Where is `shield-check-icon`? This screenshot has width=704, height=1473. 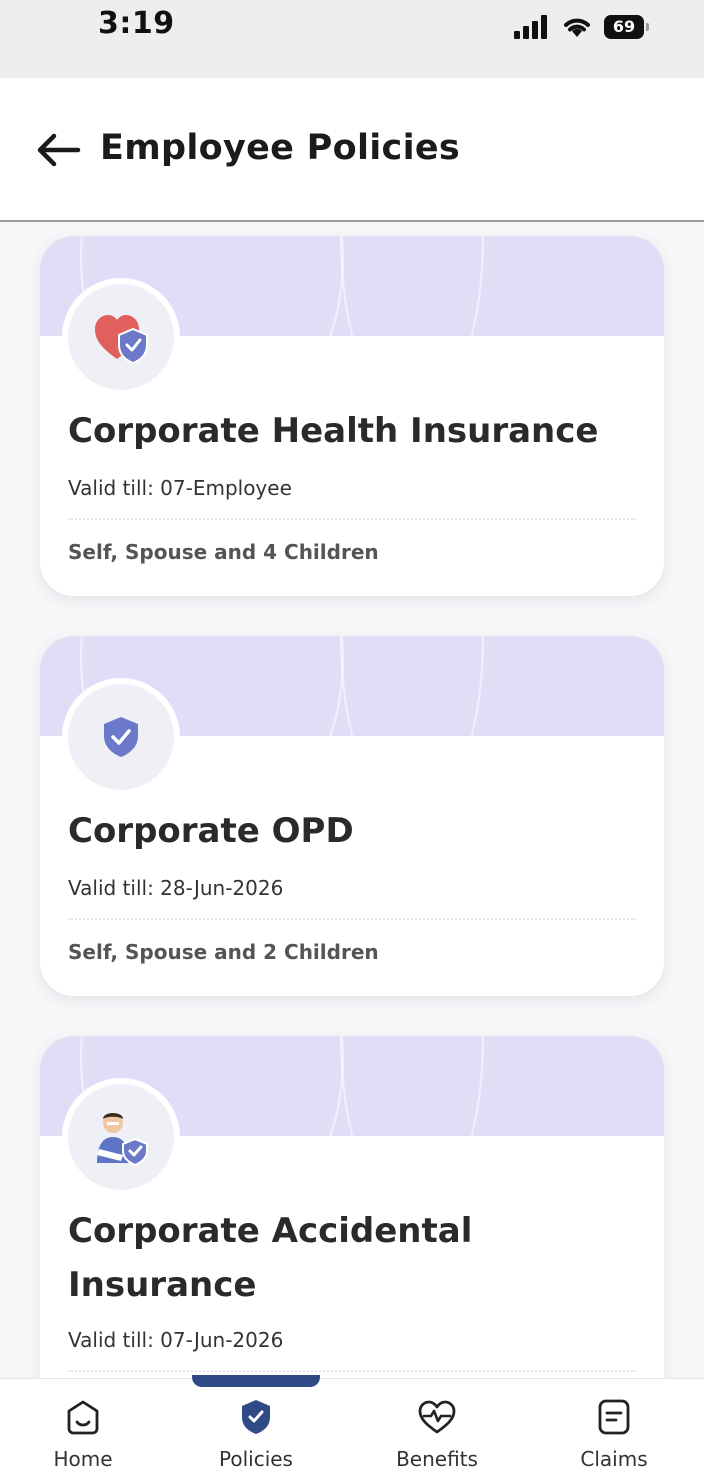
shield-check-icon is located at coordinates (121, 737).